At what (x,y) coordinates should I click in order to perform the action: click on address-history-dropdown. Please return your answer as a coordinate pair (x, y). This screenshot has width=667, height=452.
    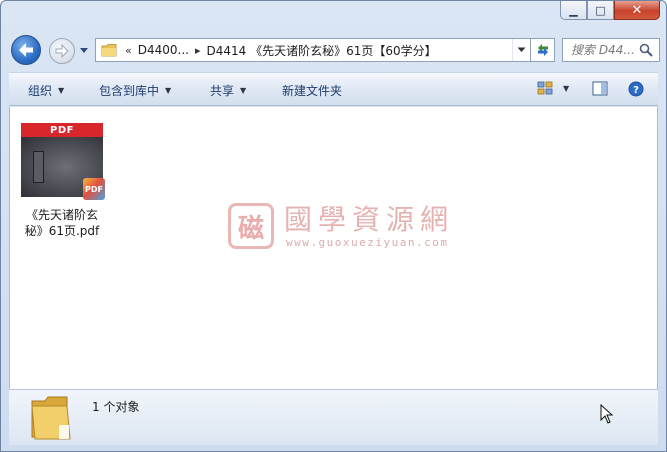
    Looking at the image, I should click on (521, 50).